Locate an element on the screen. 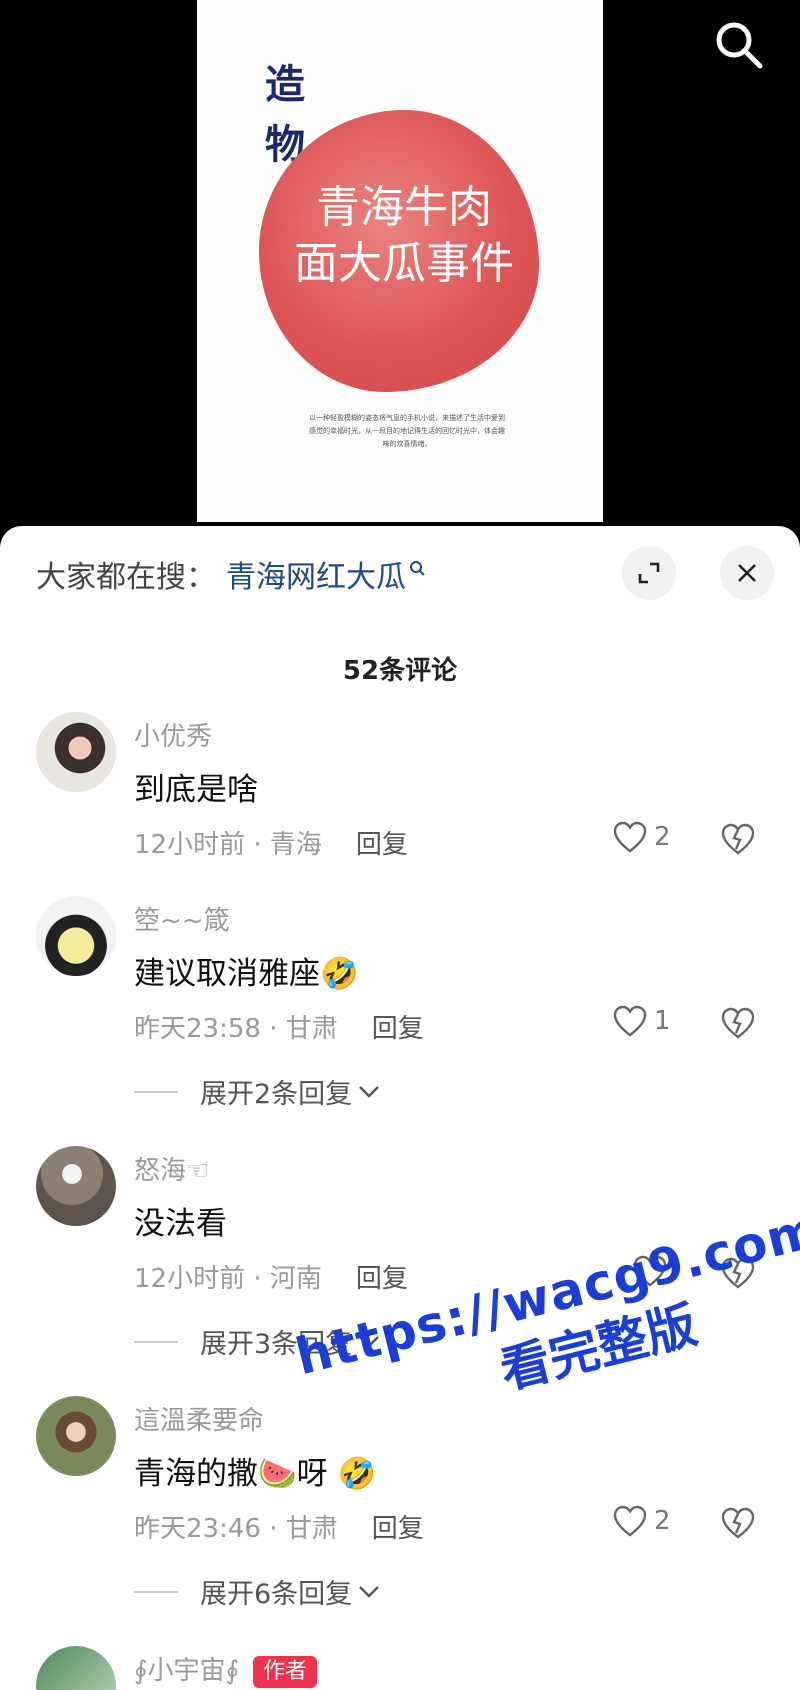  comment-username: 小优秀 is located at coordinates (173, 734).